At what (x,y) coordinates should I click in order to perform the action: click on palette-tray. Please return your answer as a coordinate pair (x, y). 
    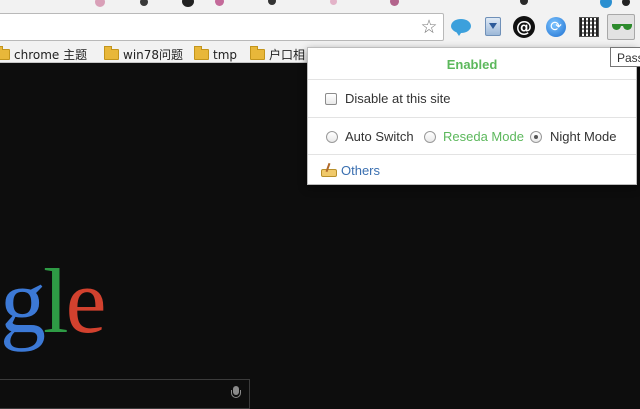
    Looking at the image, I should click on (329, 173).